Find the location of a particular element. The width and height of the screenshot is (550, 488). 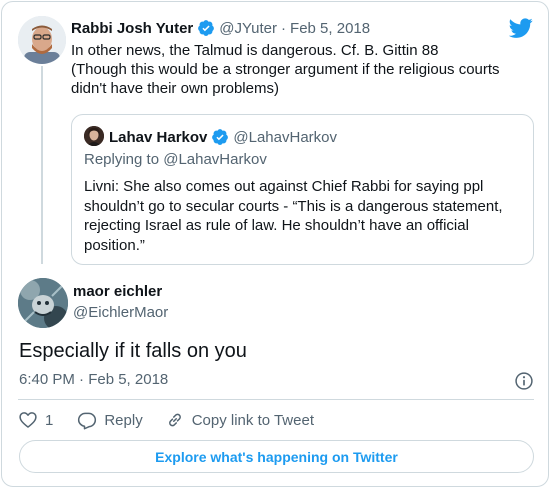

quoted-replying-to: Replying to @LahavHarkov is located at coordinates (175, 159).